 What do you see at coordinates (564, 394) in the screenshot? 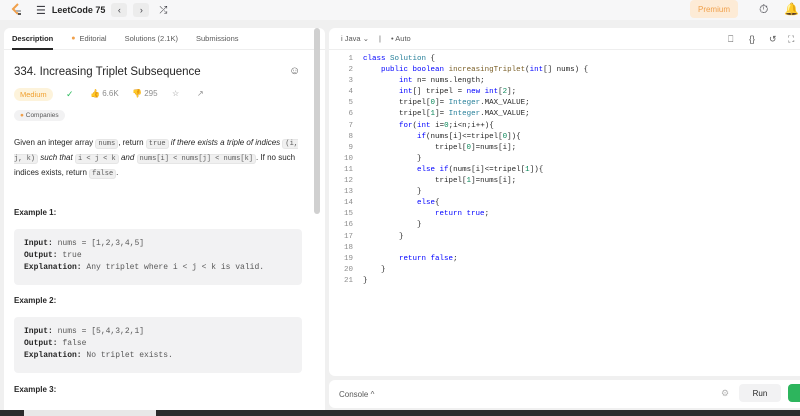
I see `console-bar: Console ^ ⚙ Run` at bounding box center [564, 394].